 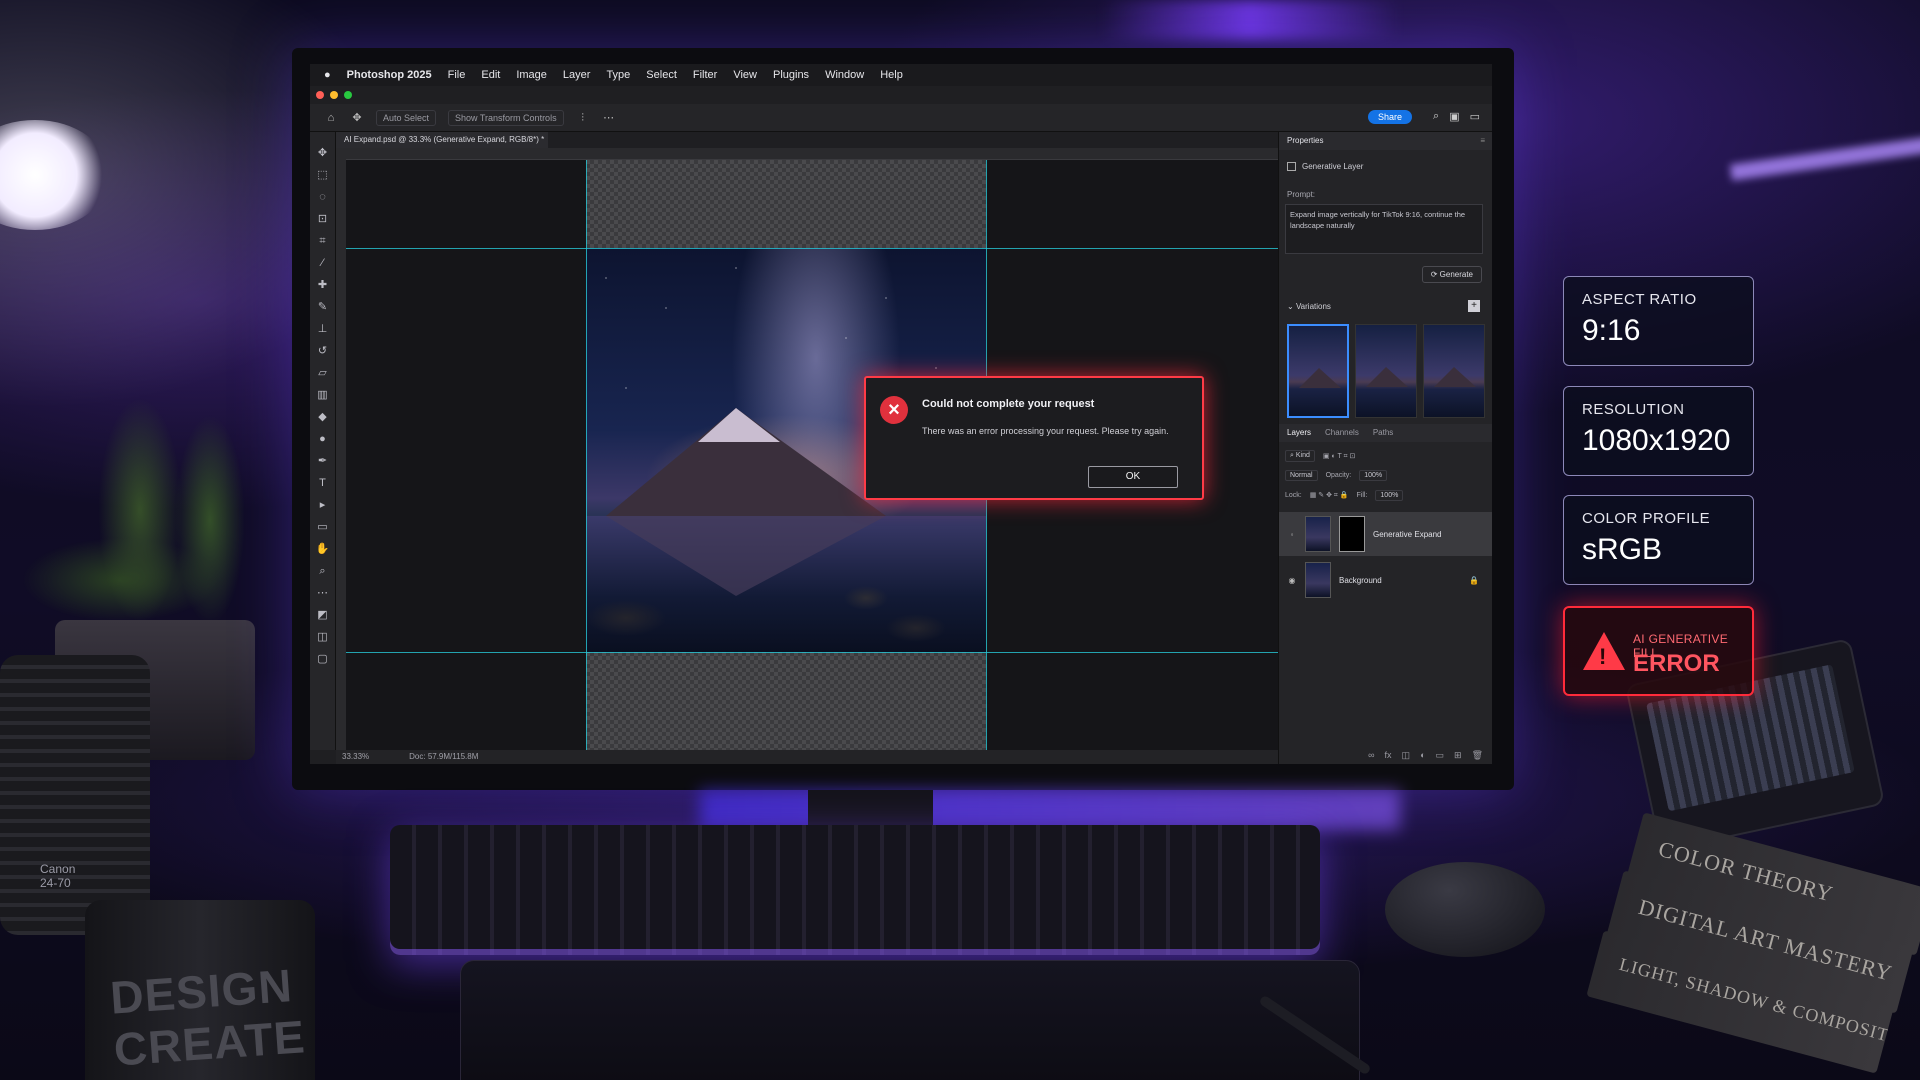 I want to click on menu-view: View, so click(x=745, y=75).